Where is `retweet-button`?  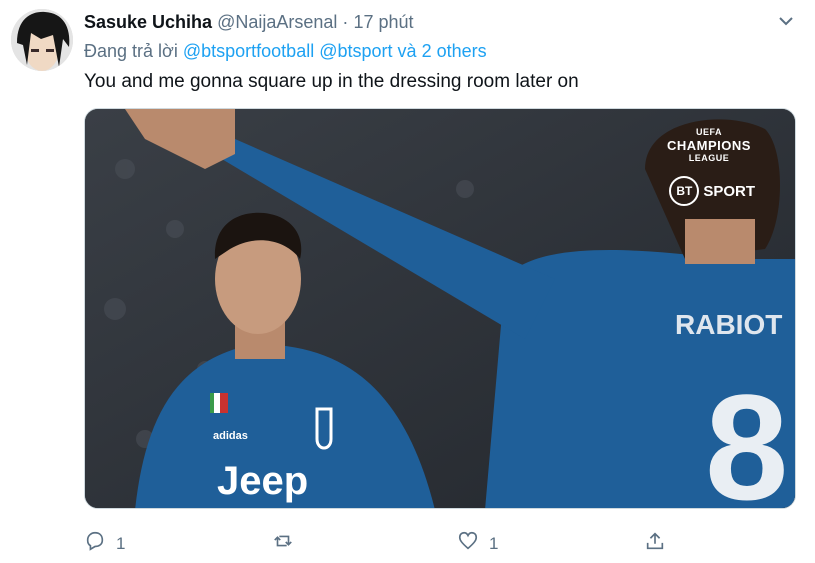
retweet-button is located at coordinates (288, 543).